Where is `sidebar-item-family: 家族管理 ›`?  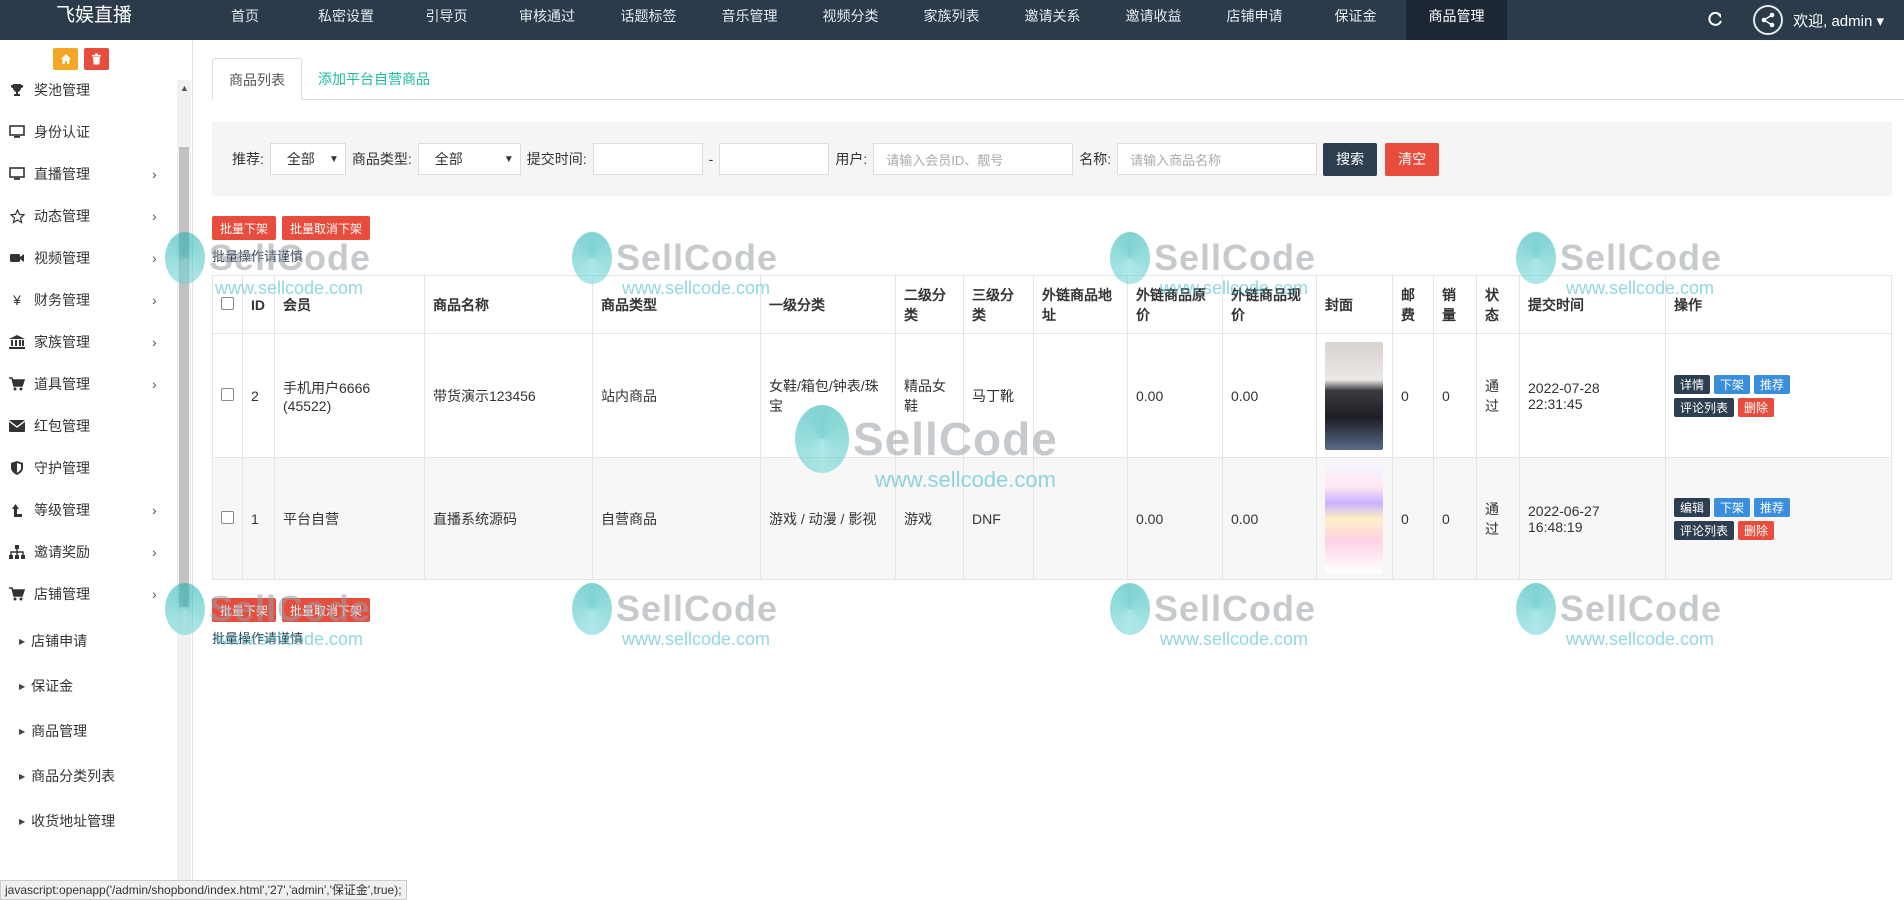 sidebar-item-family: 家族管理 › is located at coordinates (88, 342).